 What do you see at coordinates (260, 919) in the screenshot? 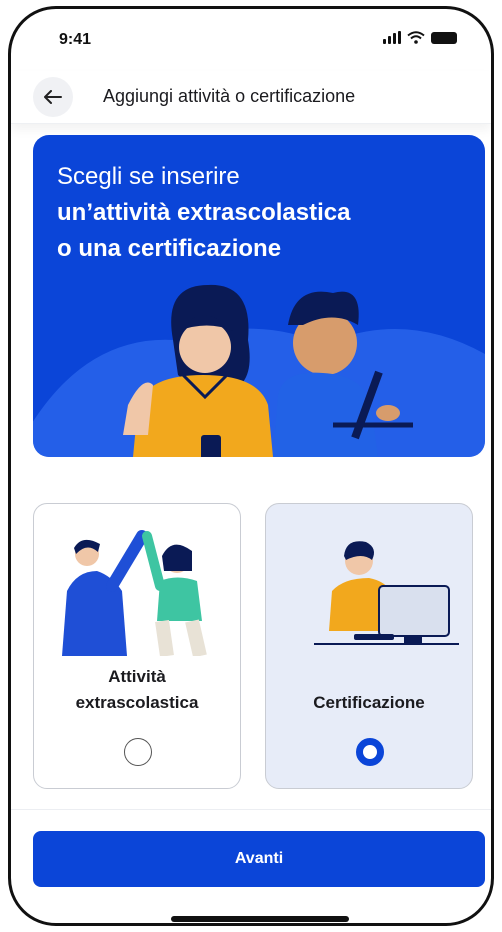
I see `home-indicator` at bounding box center [260, 919].